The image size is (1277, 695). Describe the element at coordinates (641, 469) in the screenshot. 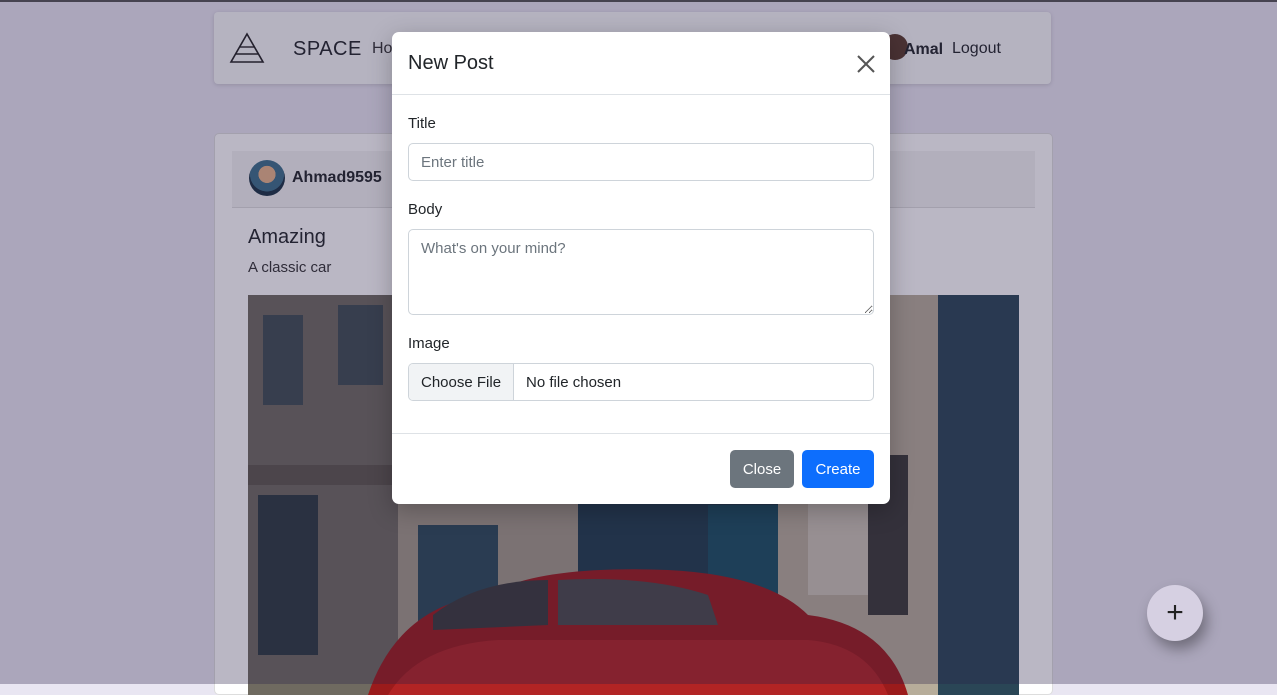

I see `modal-footer: Close Create` at that location.